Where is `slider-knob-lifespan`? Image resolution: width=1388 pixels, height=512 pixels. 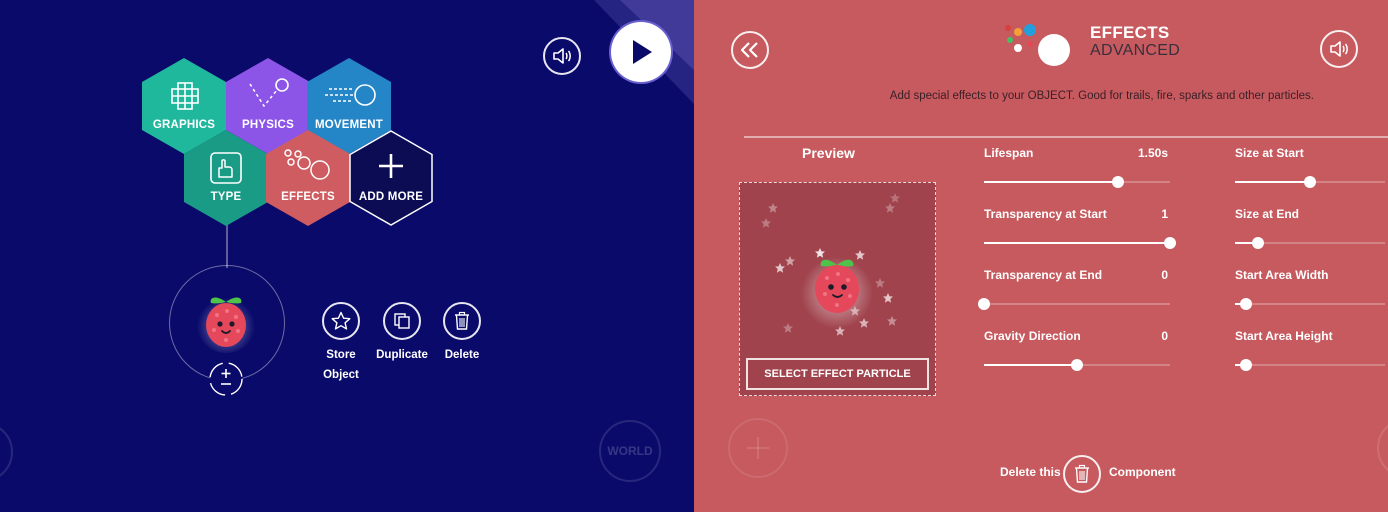
slider-knob-lifespan is located at coordinates (1117, 182).